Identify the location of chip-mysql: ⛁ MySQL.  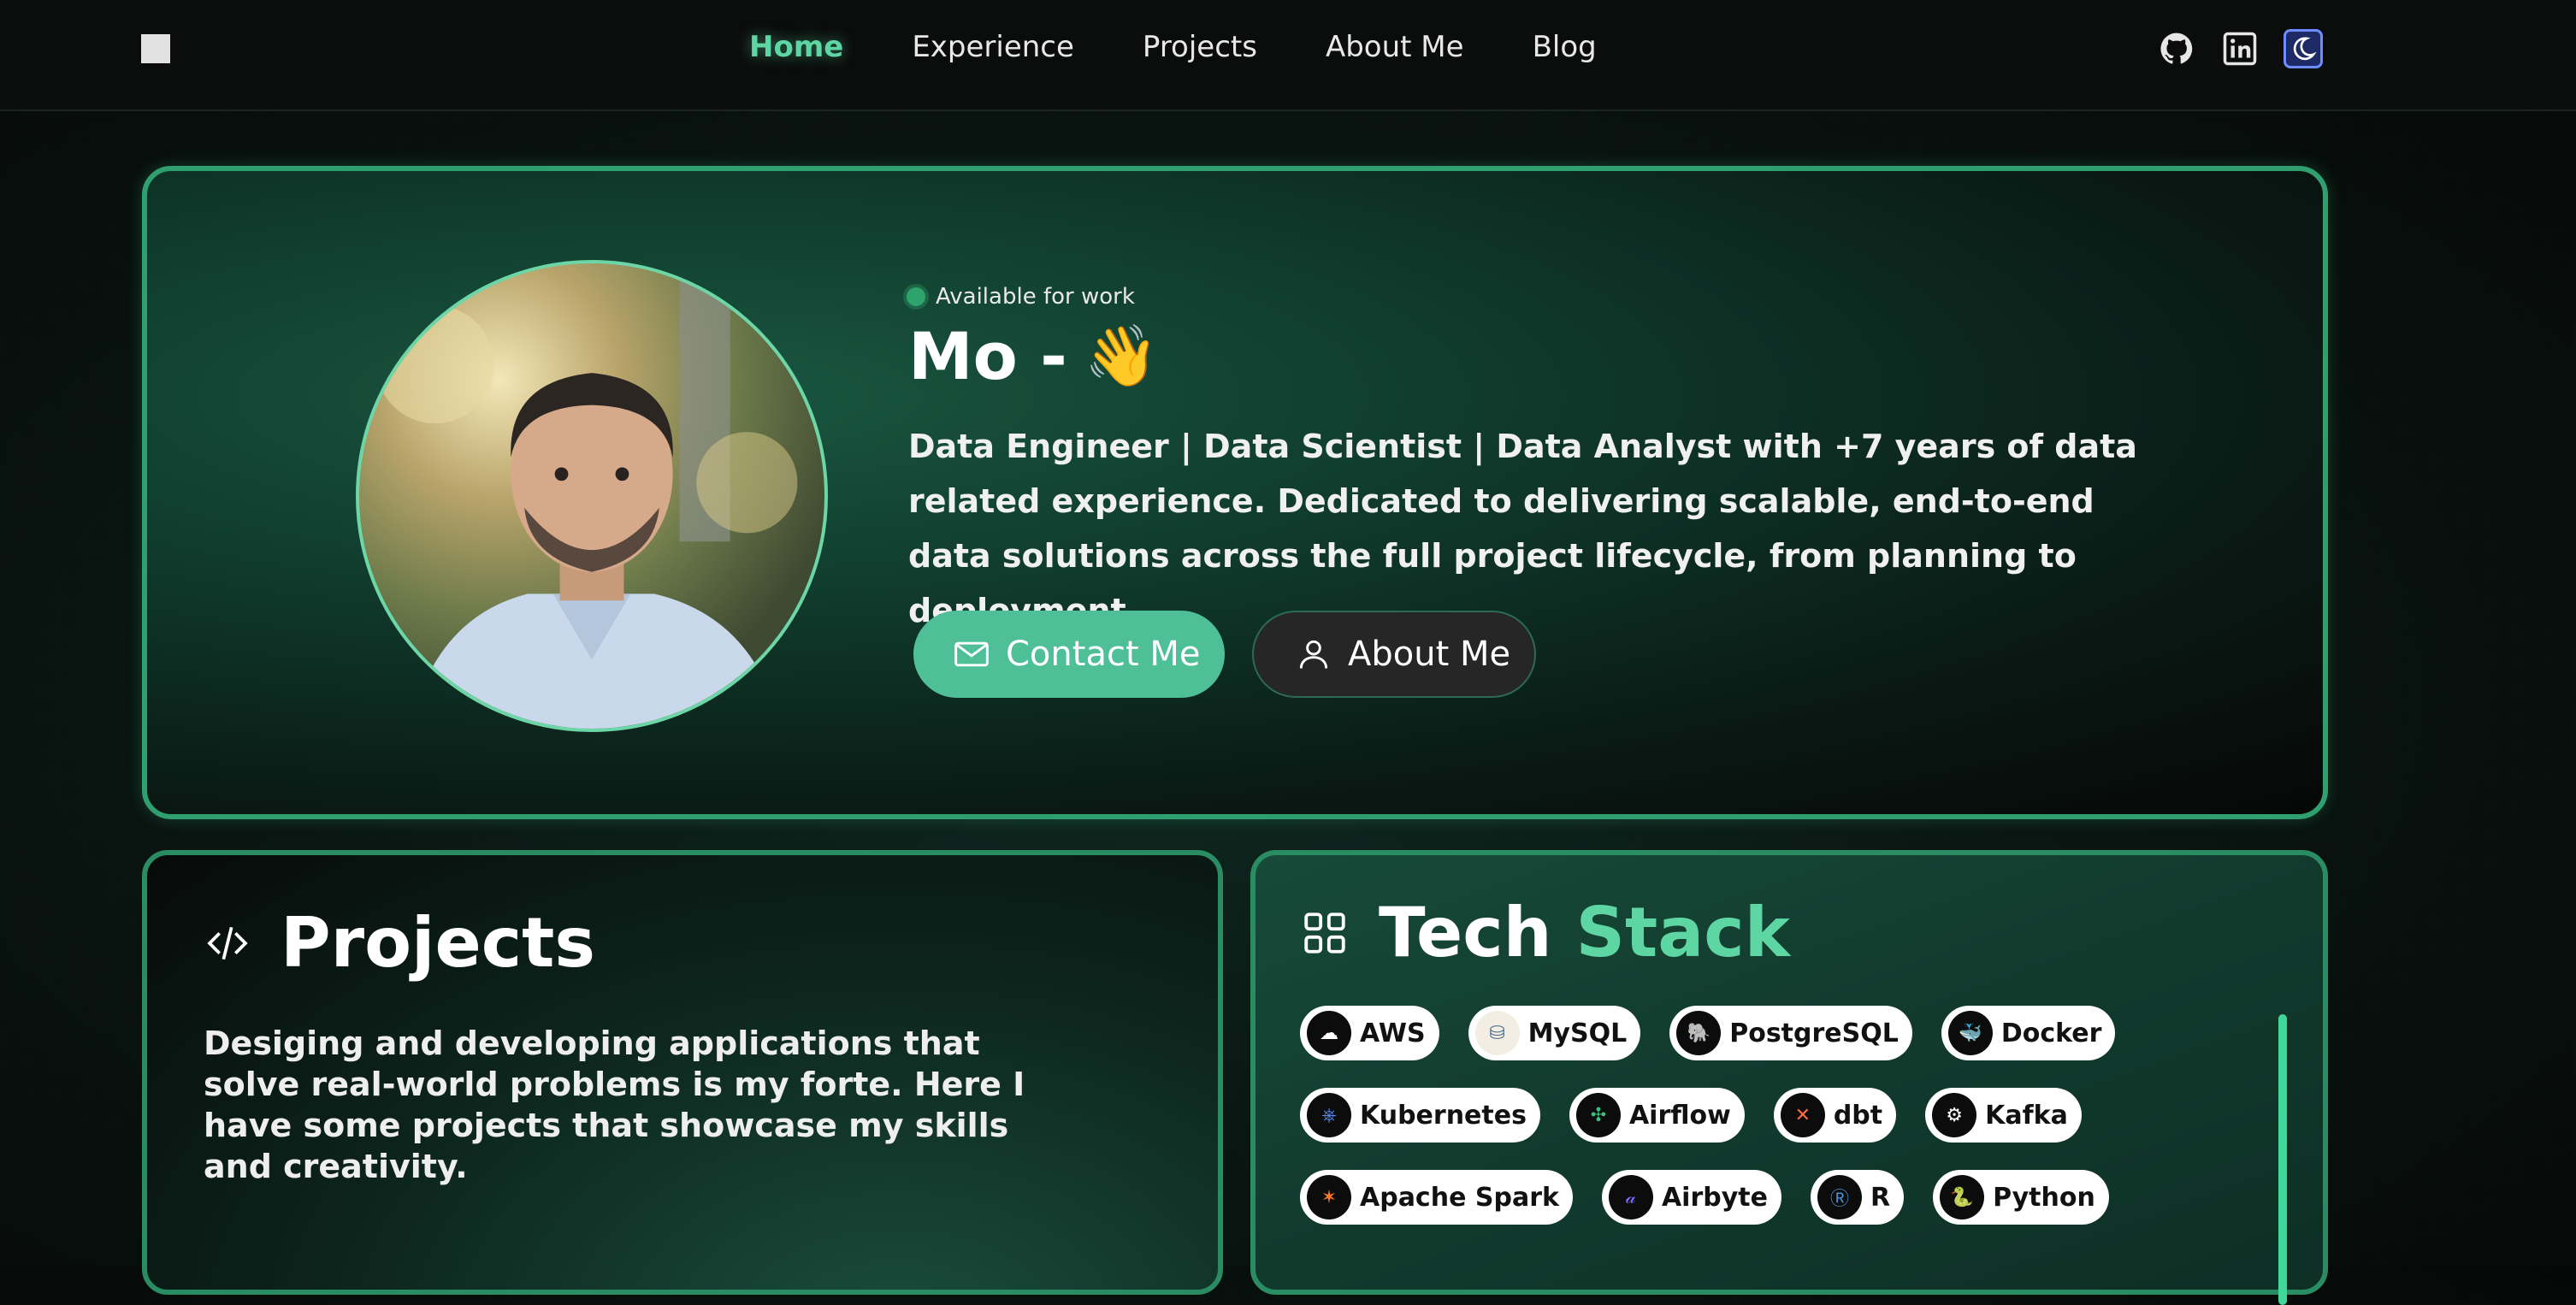
(1554, 1033).